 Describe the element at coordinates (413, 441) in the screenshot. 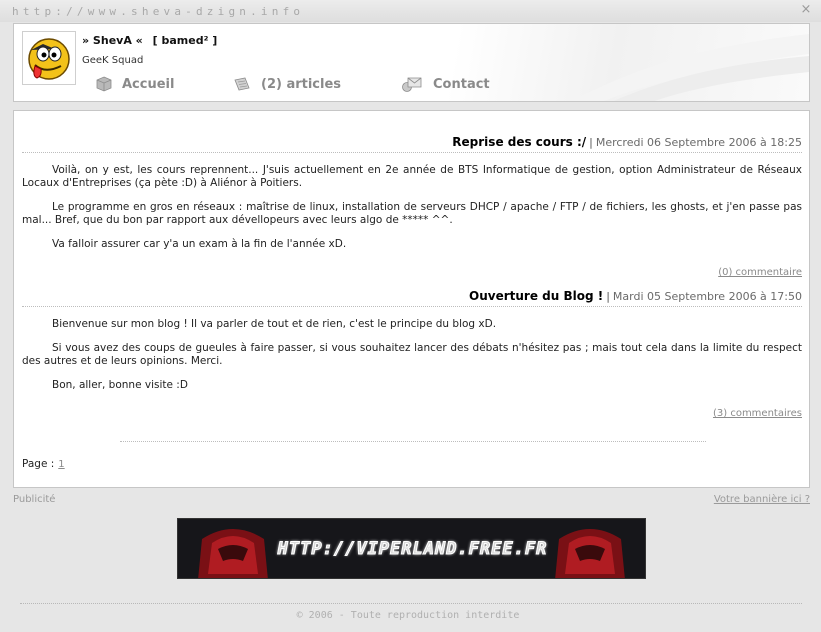

I see `content-divider` at that location.